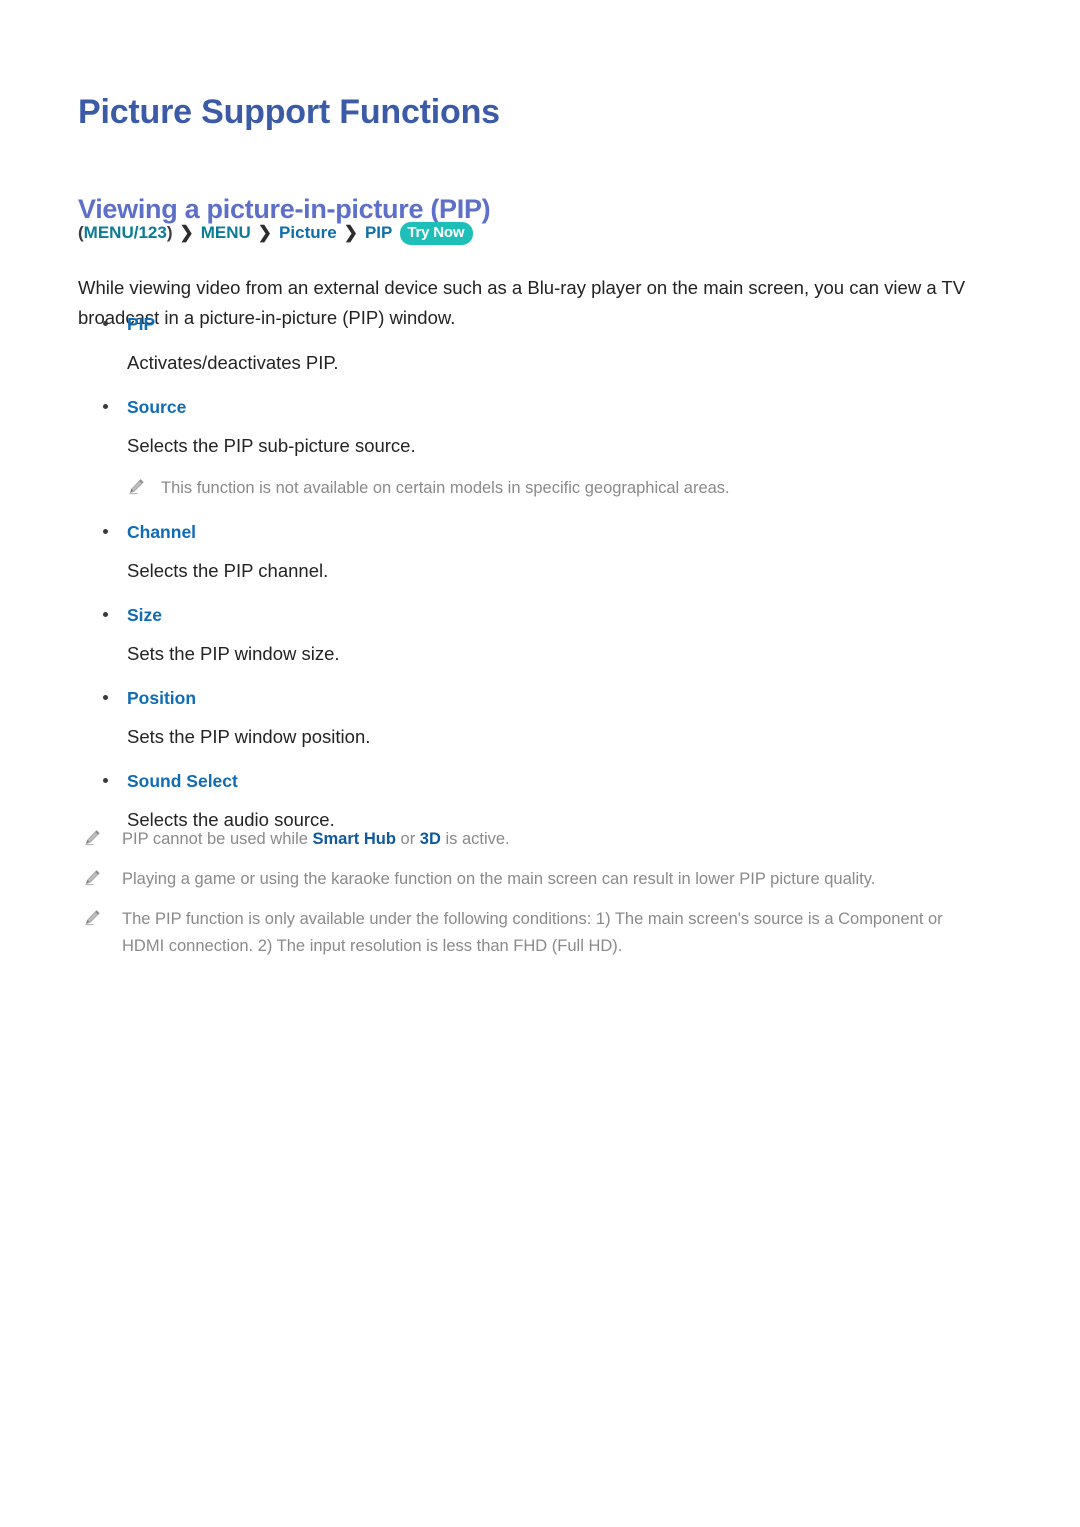 This screenshot has height=1527, width=1080. What do you see at coordinates (233, 653) in the screenshot?
I see `option-description: Sets the PIP window size.` at bounding box center [233, 653].